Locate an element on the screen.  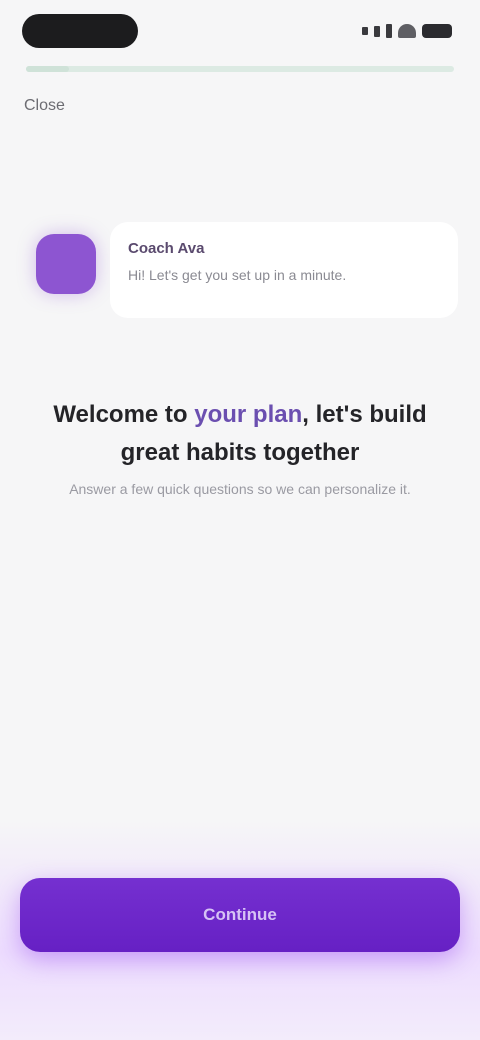
title-start: Welcome to is located at coordinates (124, 414).